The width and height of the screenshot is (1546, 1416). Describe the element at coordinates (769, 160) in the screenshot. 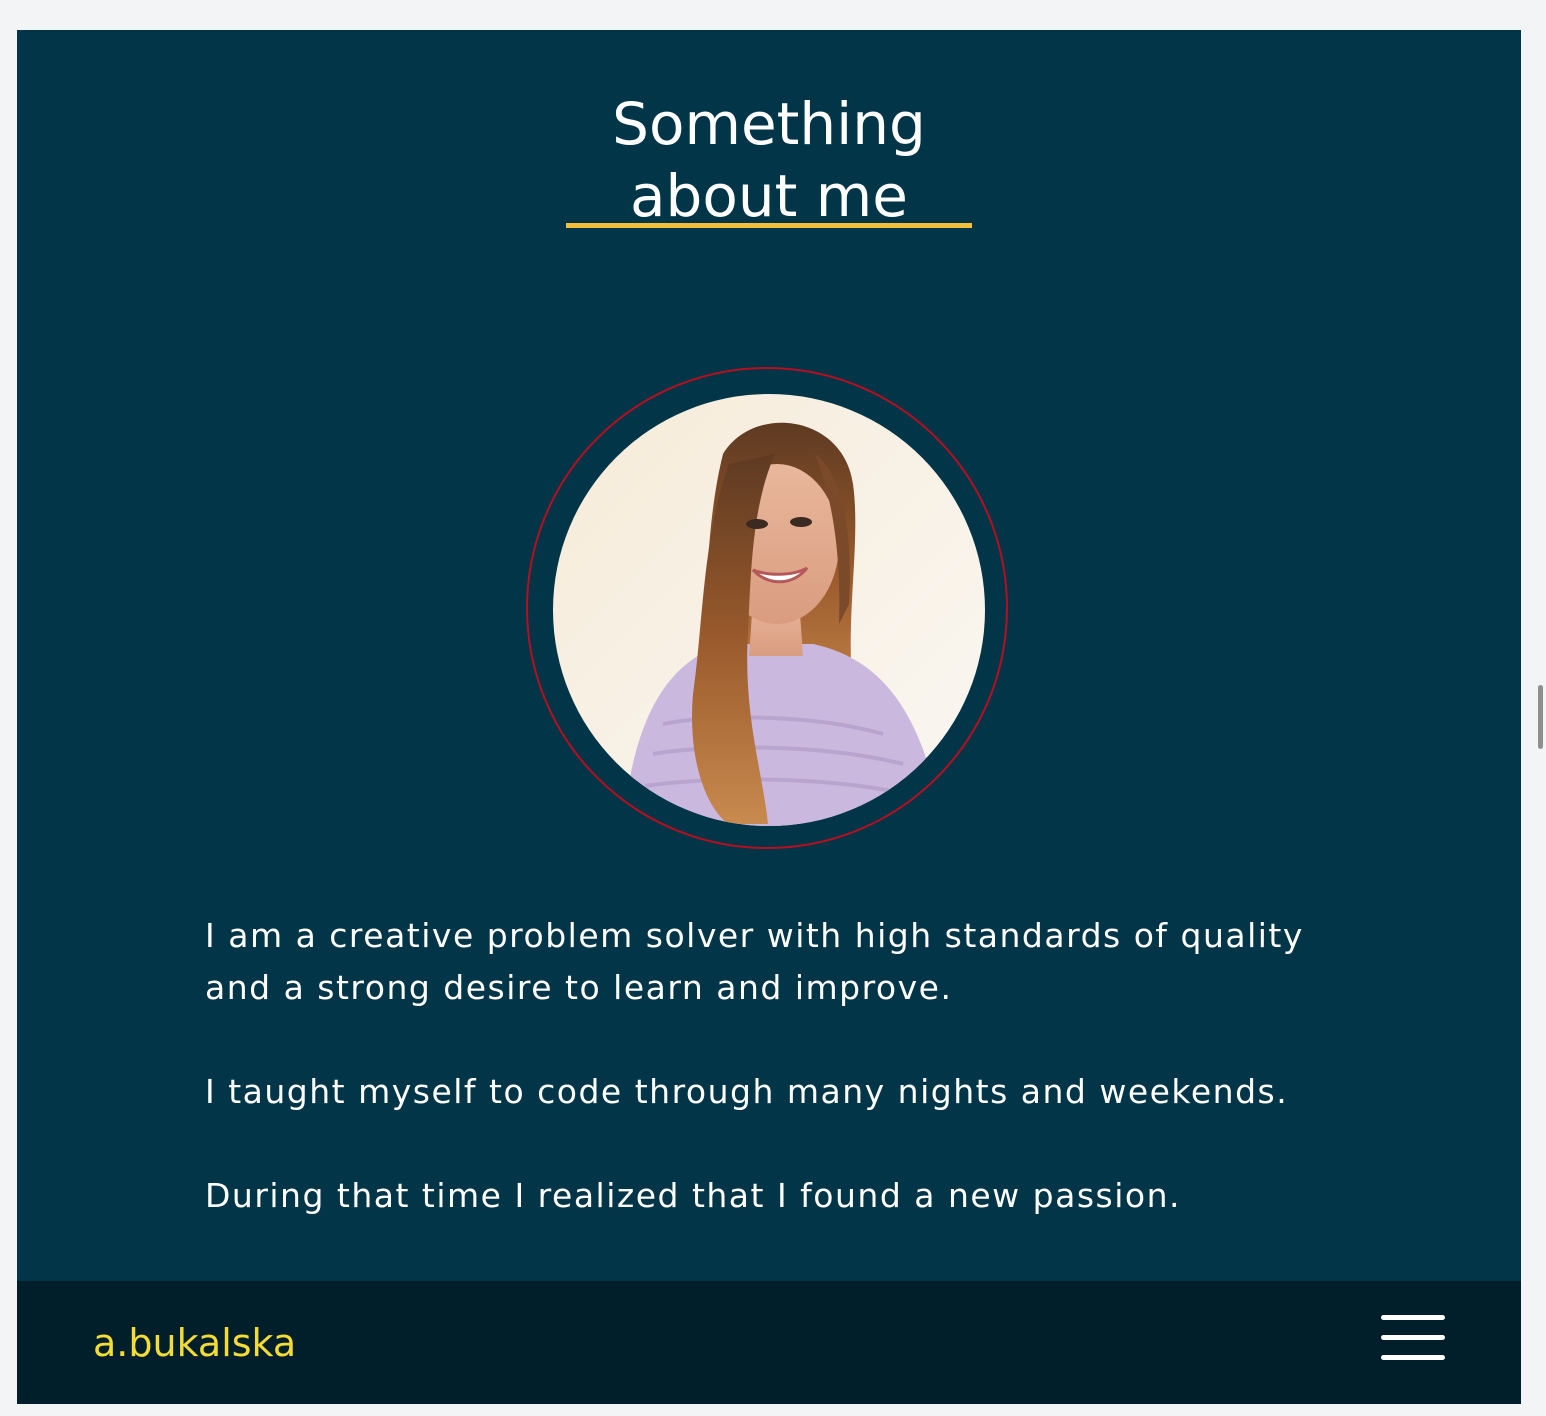

I see `section-heading: Something about me` at that location.